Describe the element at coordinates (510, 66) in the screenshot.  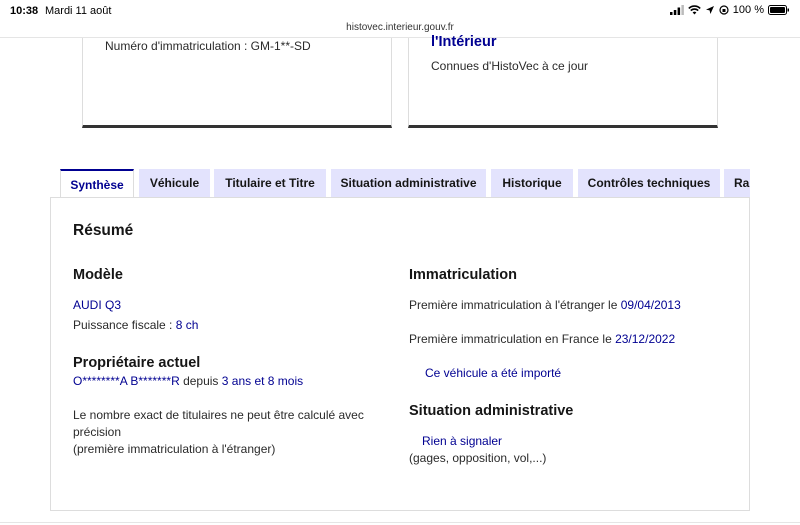
I see `ministry-subtitle: Connues d'HistoVec à ce jour` at that location.